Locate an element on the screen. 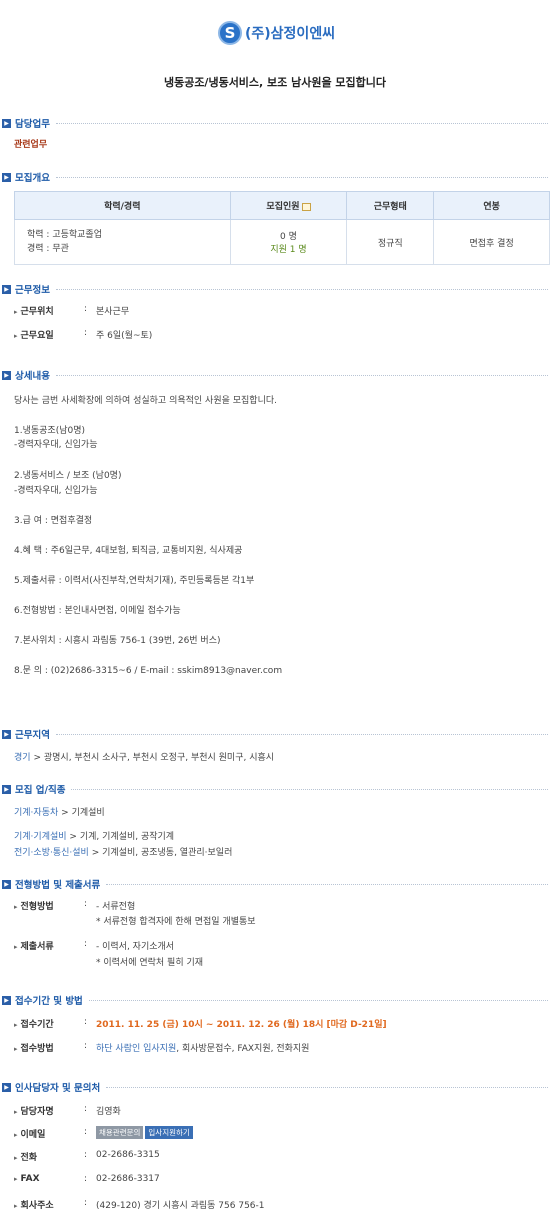 This screenshot has width=550, height=1229. job-value: 기계, 기계설비, 공작기계 is located at coordinates (127, 837).